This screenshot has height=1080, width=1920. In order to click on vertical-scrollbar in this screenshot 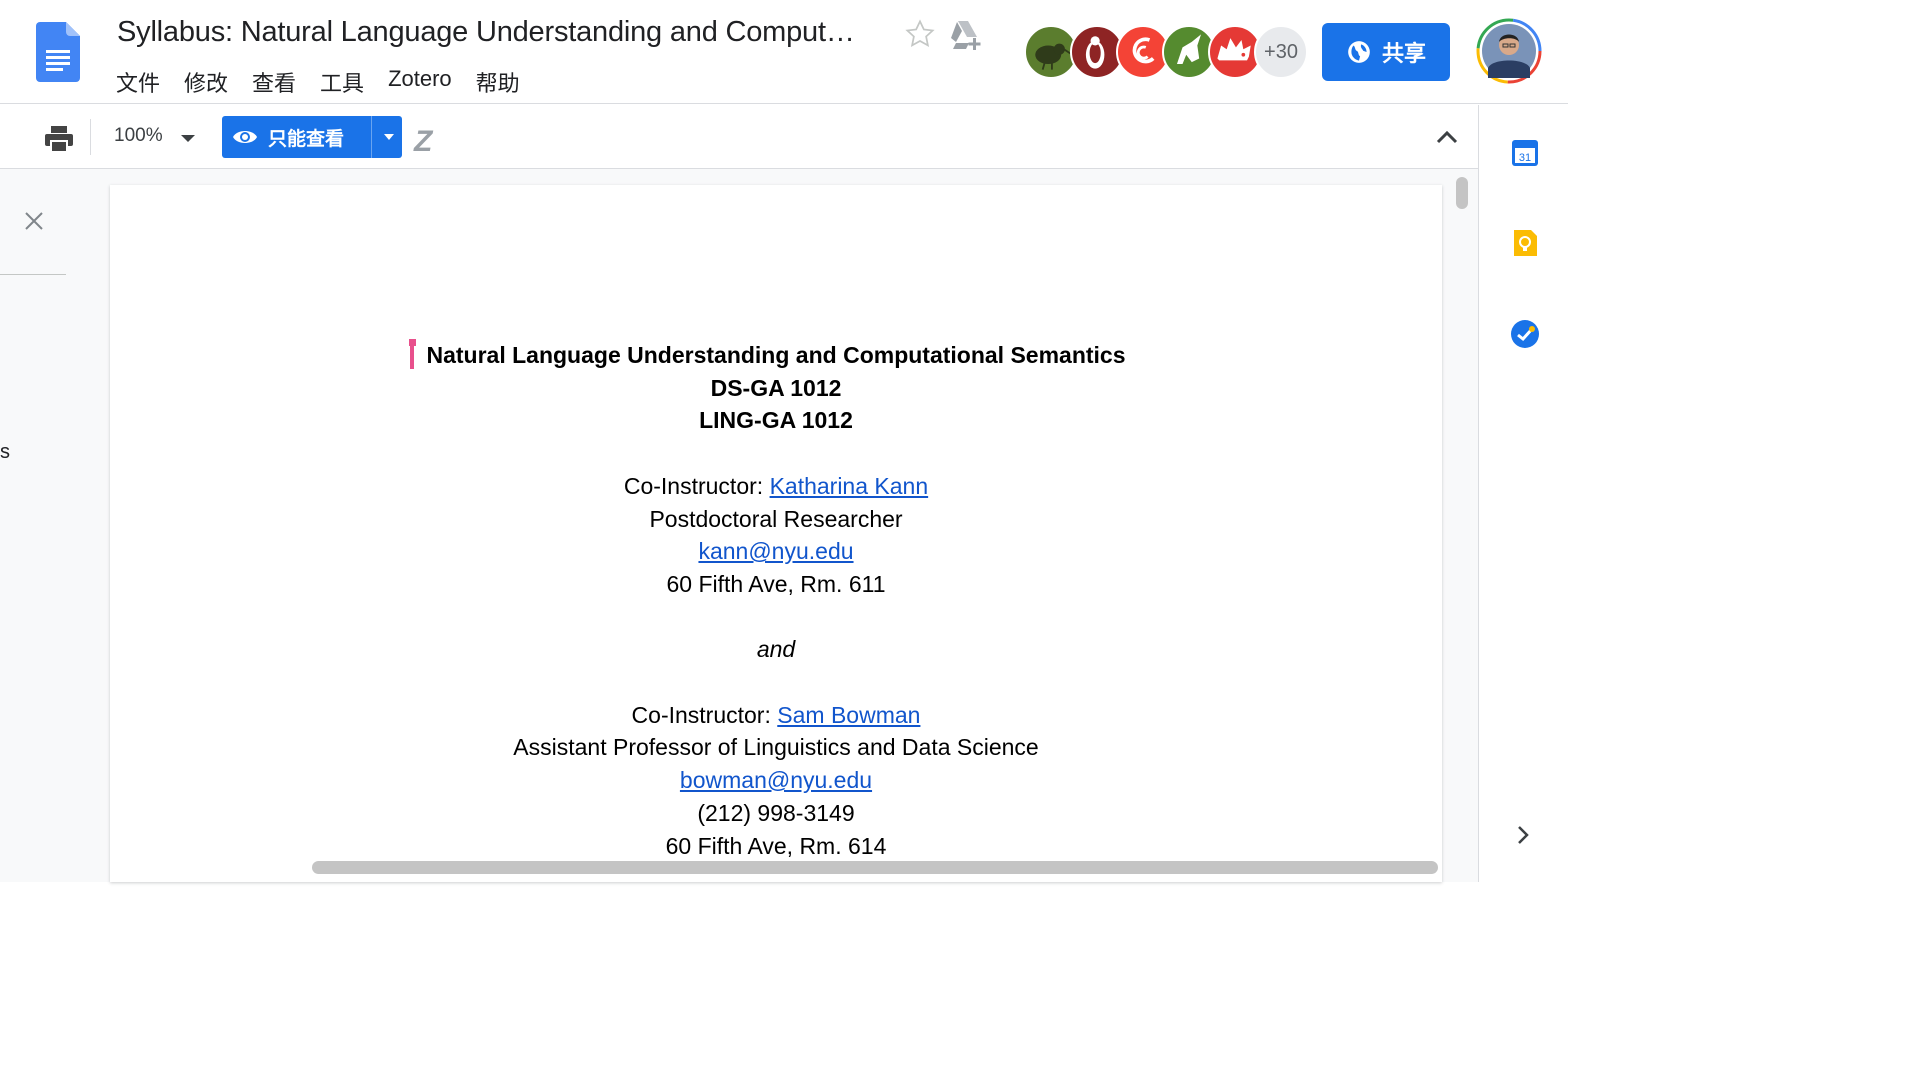, I will do `click(1462, 193)`.